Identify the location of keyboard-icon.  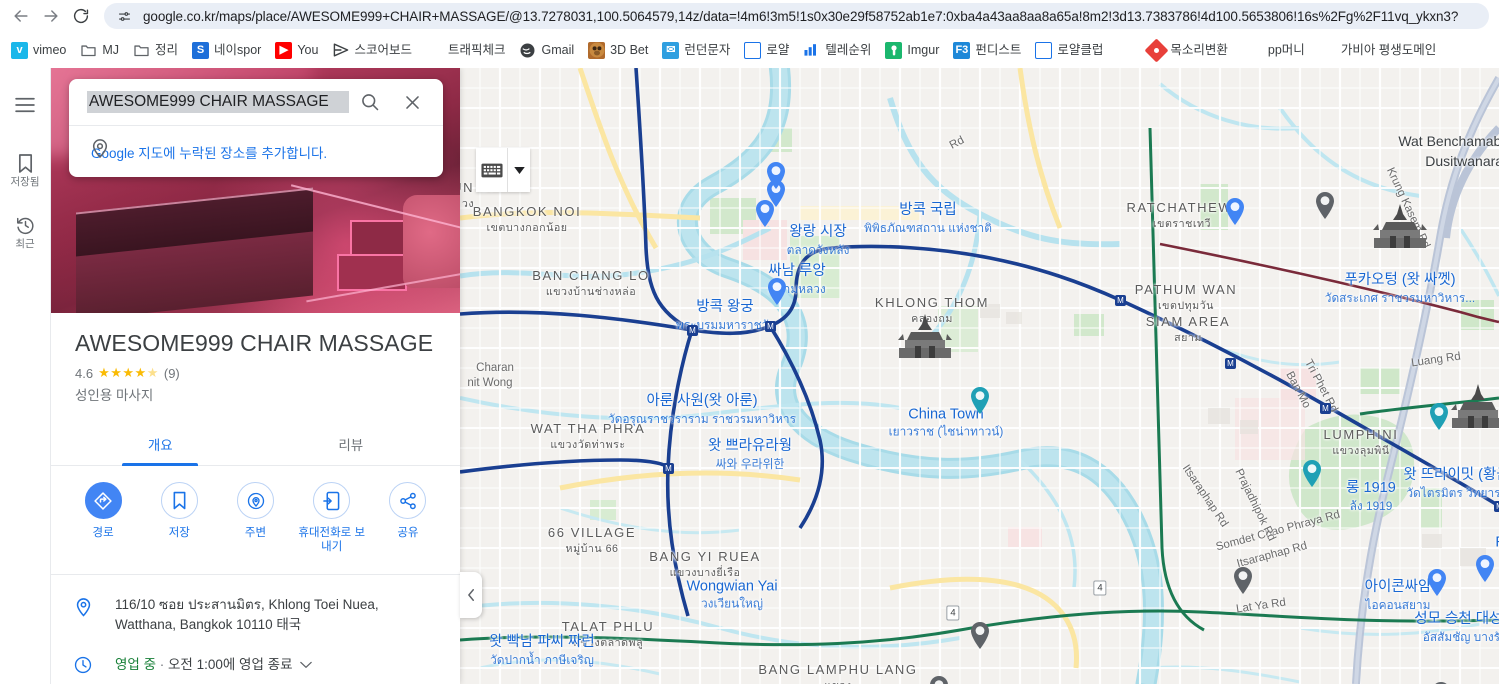
(491, 170).